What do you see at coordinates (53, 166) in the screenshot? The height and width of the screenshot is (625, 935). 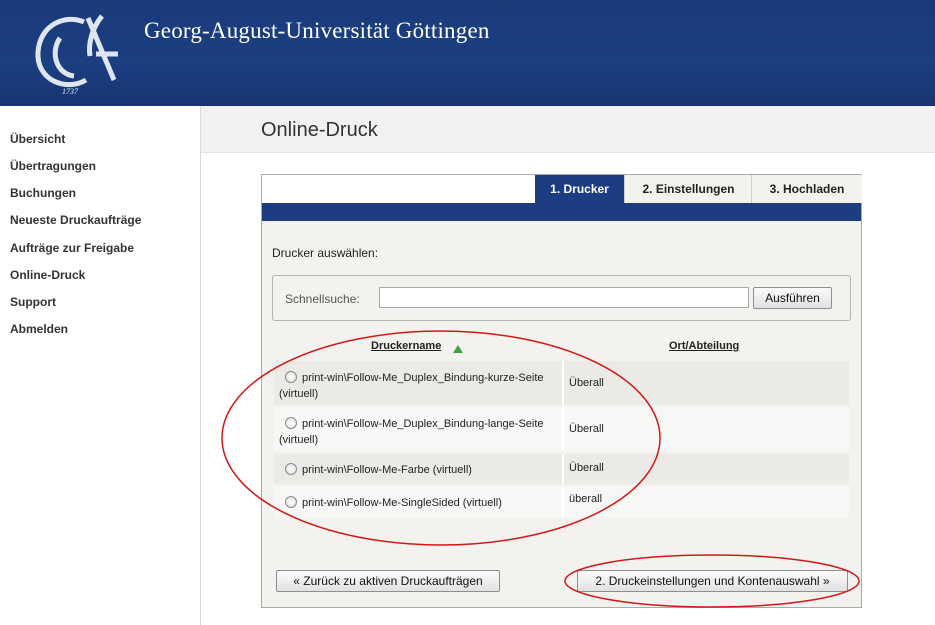 I see `sidebar-item-uebertragungen: Übertragungen` at bounding box center [53, 166].